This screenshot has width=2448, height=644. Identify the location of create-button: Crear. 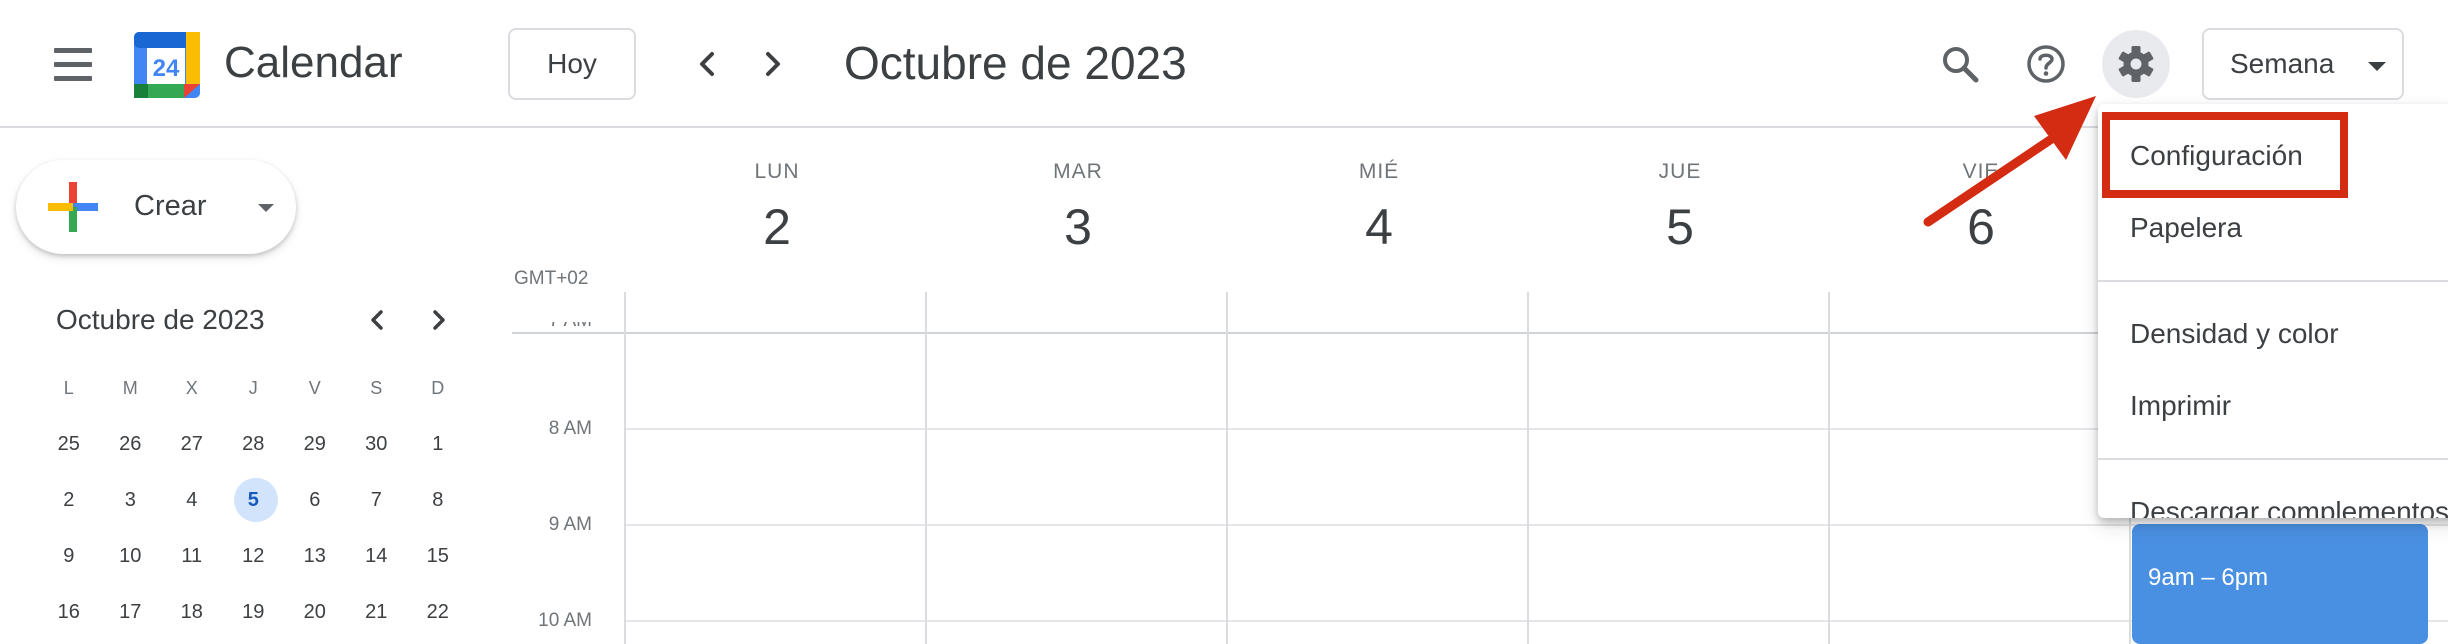
(156, 207).